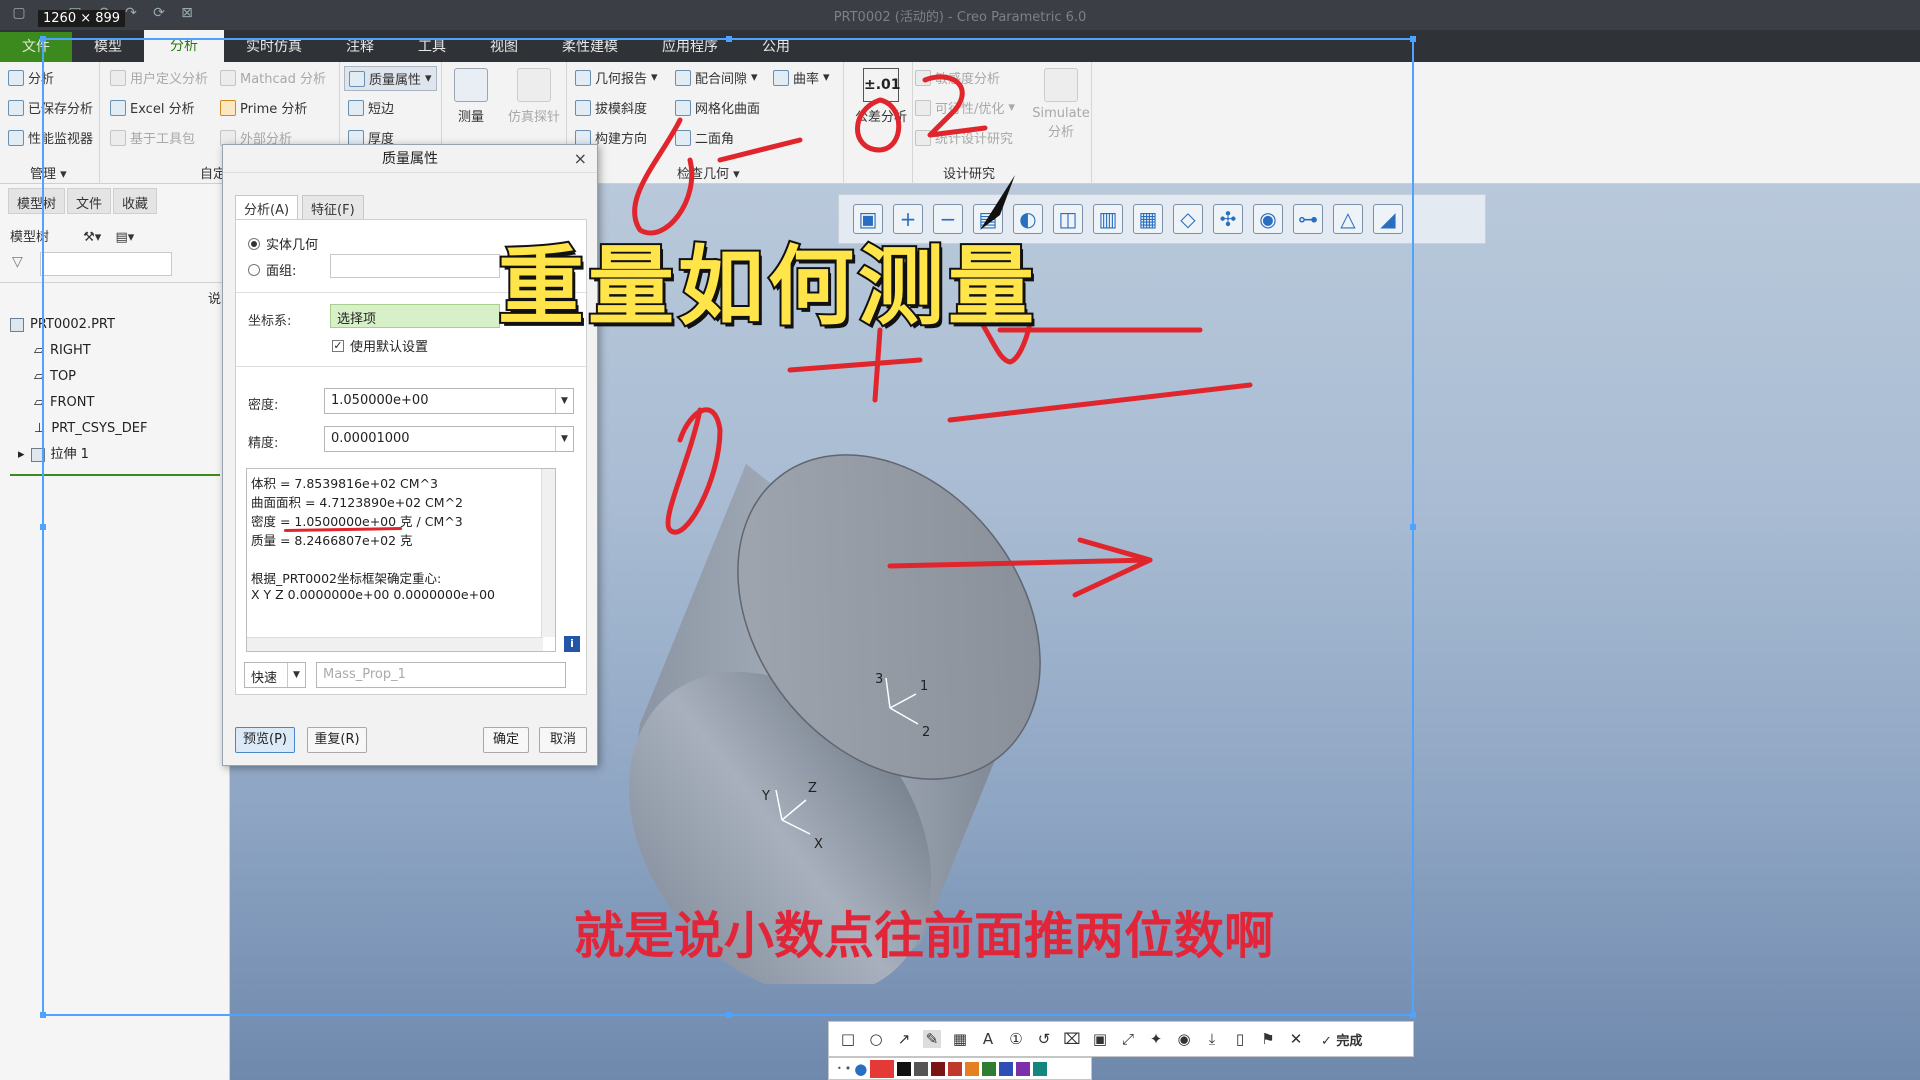  Describe the element at coordinates (441, 675) in the screenshot. I see `analysis-name-input: Mass_Prop_1` at that location.